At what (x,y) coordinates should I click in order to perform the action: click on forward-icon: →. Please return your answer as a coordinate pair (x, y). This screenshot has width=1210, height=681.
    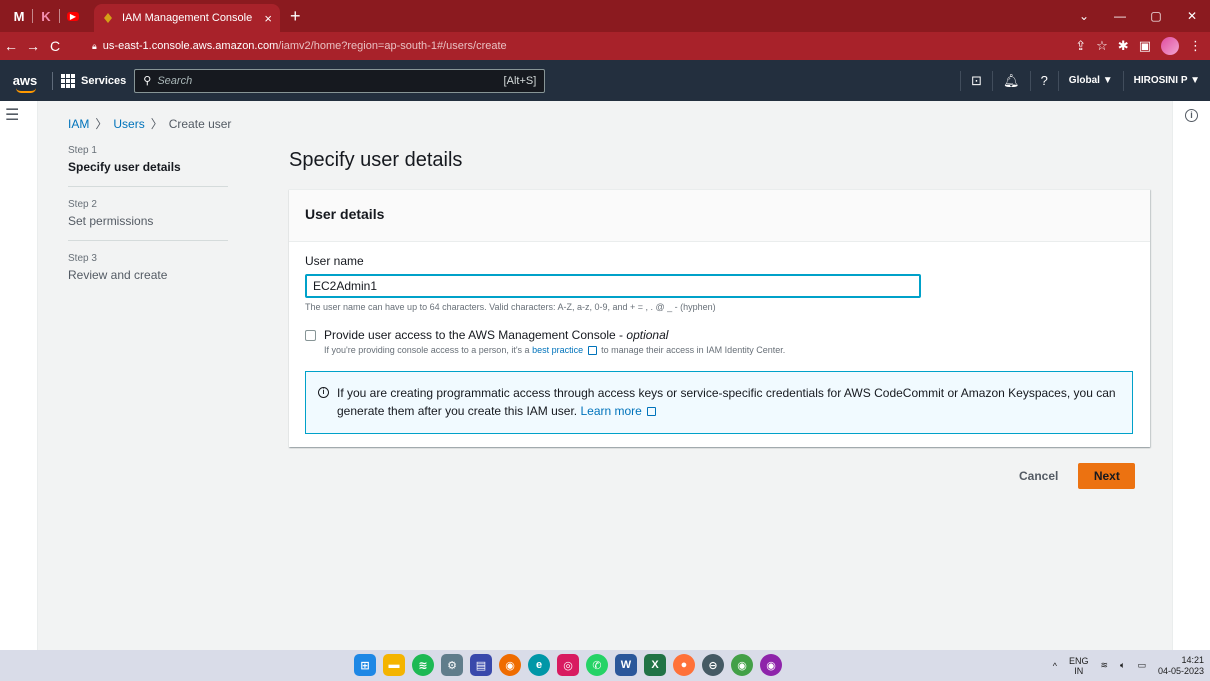
    Looking at the image, I should click on (33, 46).